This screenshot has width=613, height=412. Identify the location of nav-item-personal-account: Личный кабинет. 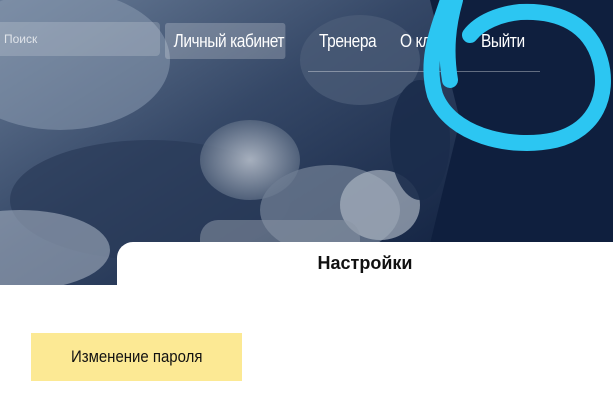
(225, 41).